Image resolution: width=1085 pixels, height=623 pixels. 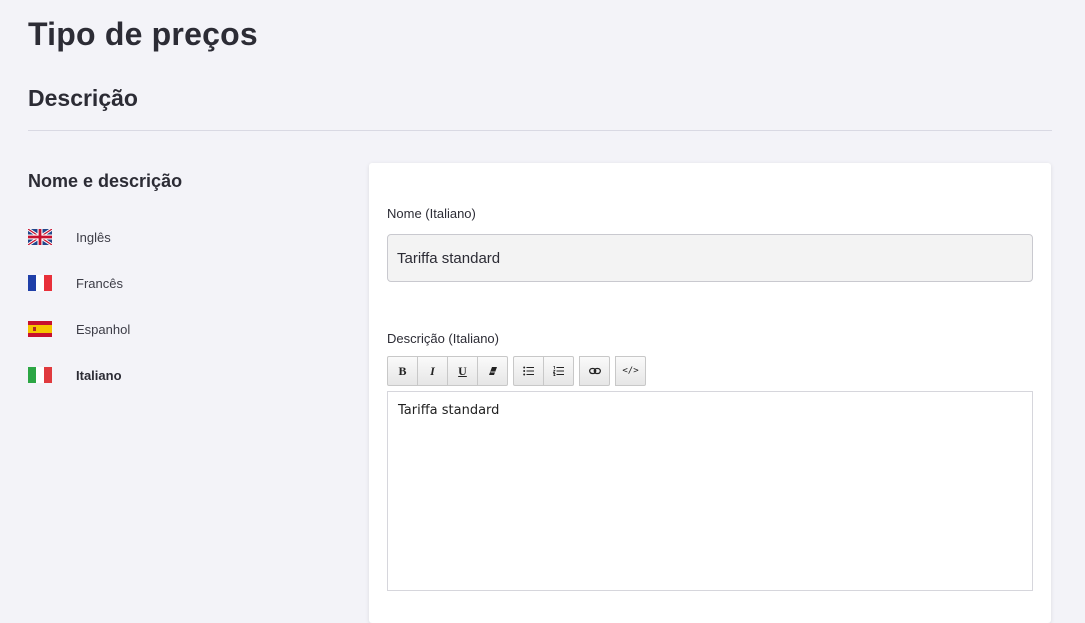 I want to click on name-field-label: Nome (Italiano), so click(x=431, y=213).